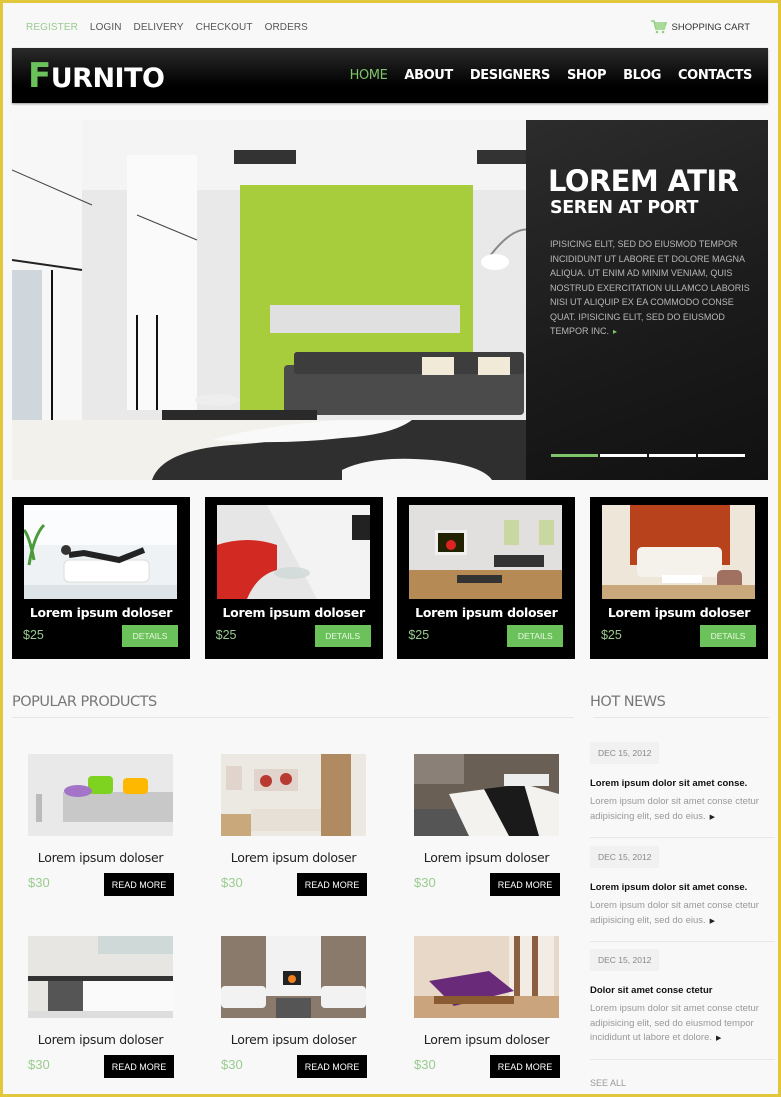 This screenshot has height=1097, width=781. I want to click on product-image-fireplace-lounge, so click(293, 977).